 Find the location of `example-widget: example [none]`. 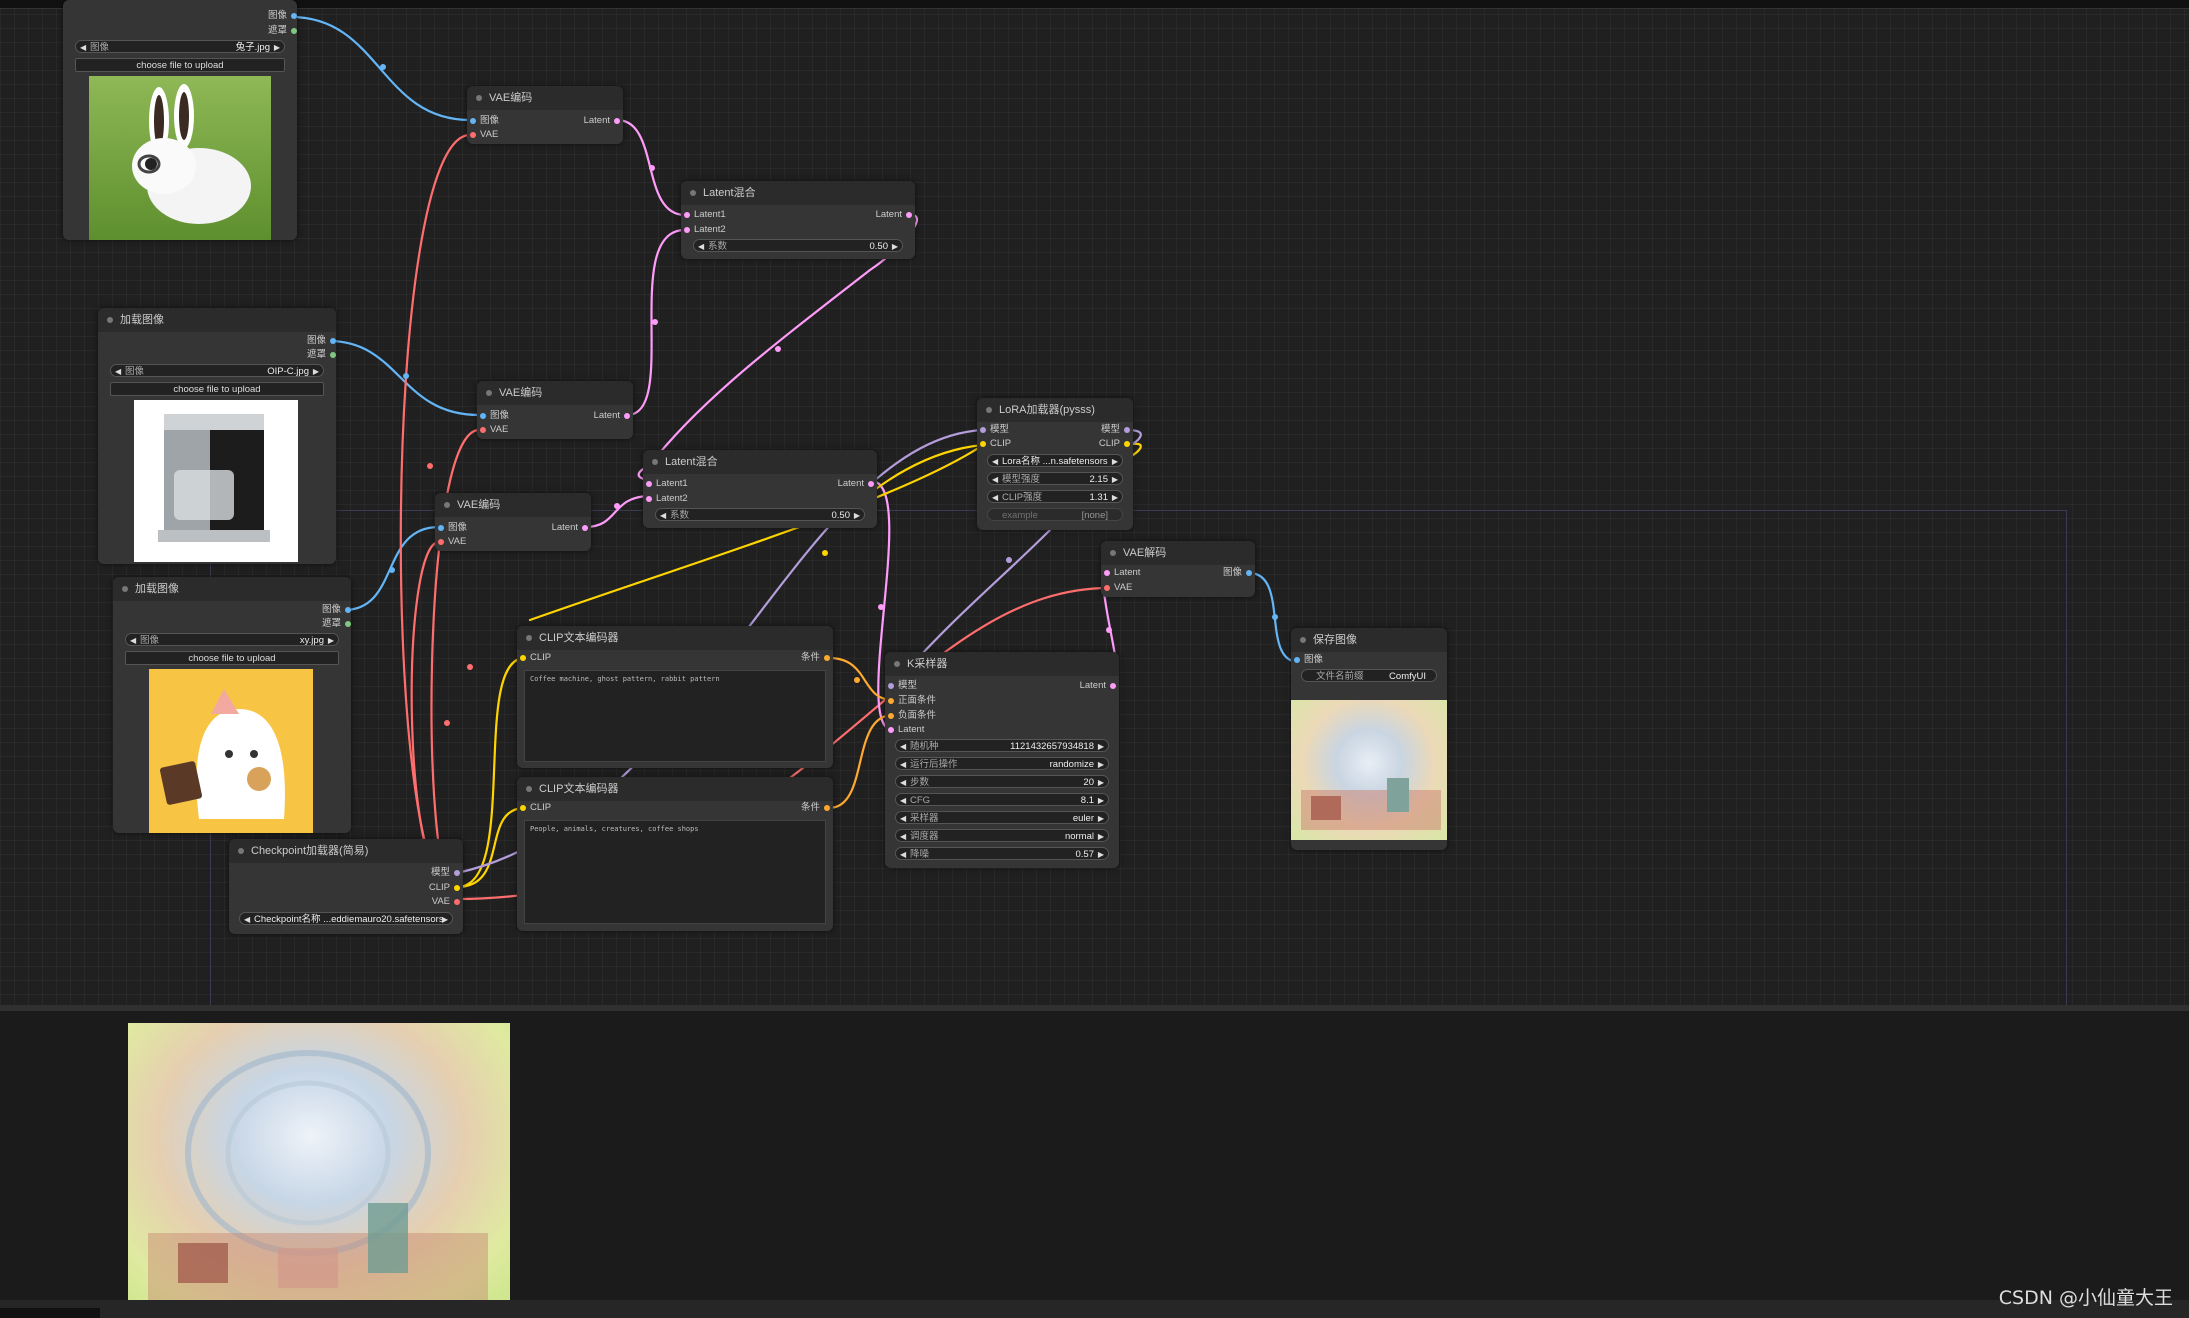

example-widget: example [none] is located at coordinates (1055, 514).